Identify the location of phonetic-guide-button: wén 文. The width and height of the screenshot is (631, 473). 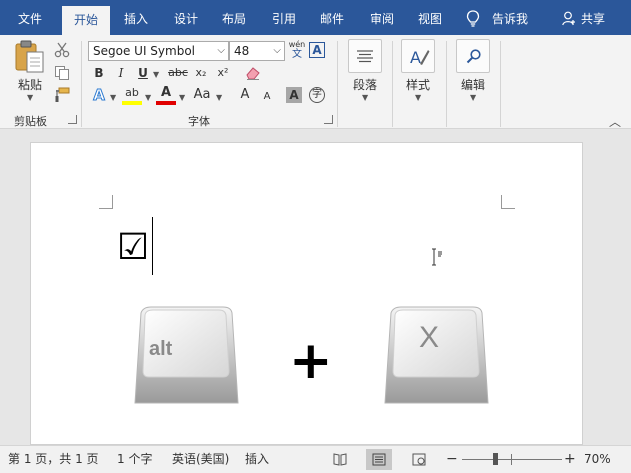
(297, 50).